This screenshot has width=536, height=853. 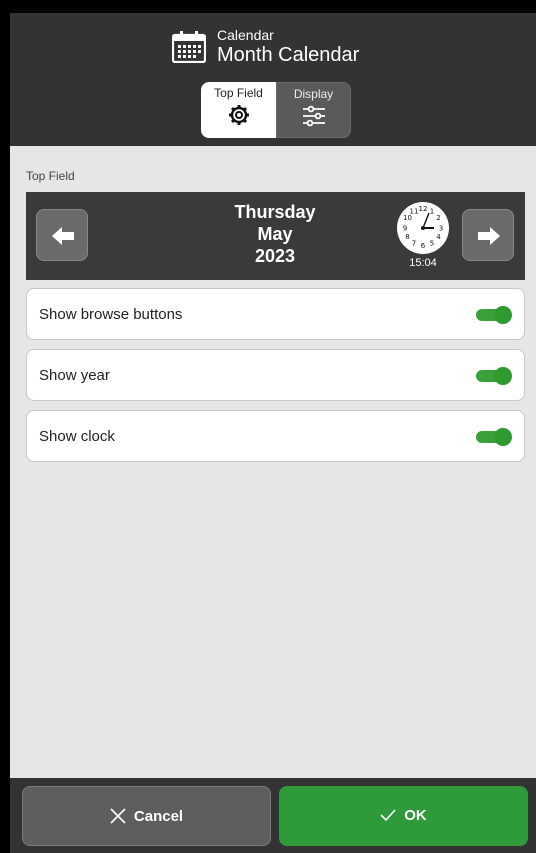 I want to click on setting-label: Show clock, so click(x=77, y=436).